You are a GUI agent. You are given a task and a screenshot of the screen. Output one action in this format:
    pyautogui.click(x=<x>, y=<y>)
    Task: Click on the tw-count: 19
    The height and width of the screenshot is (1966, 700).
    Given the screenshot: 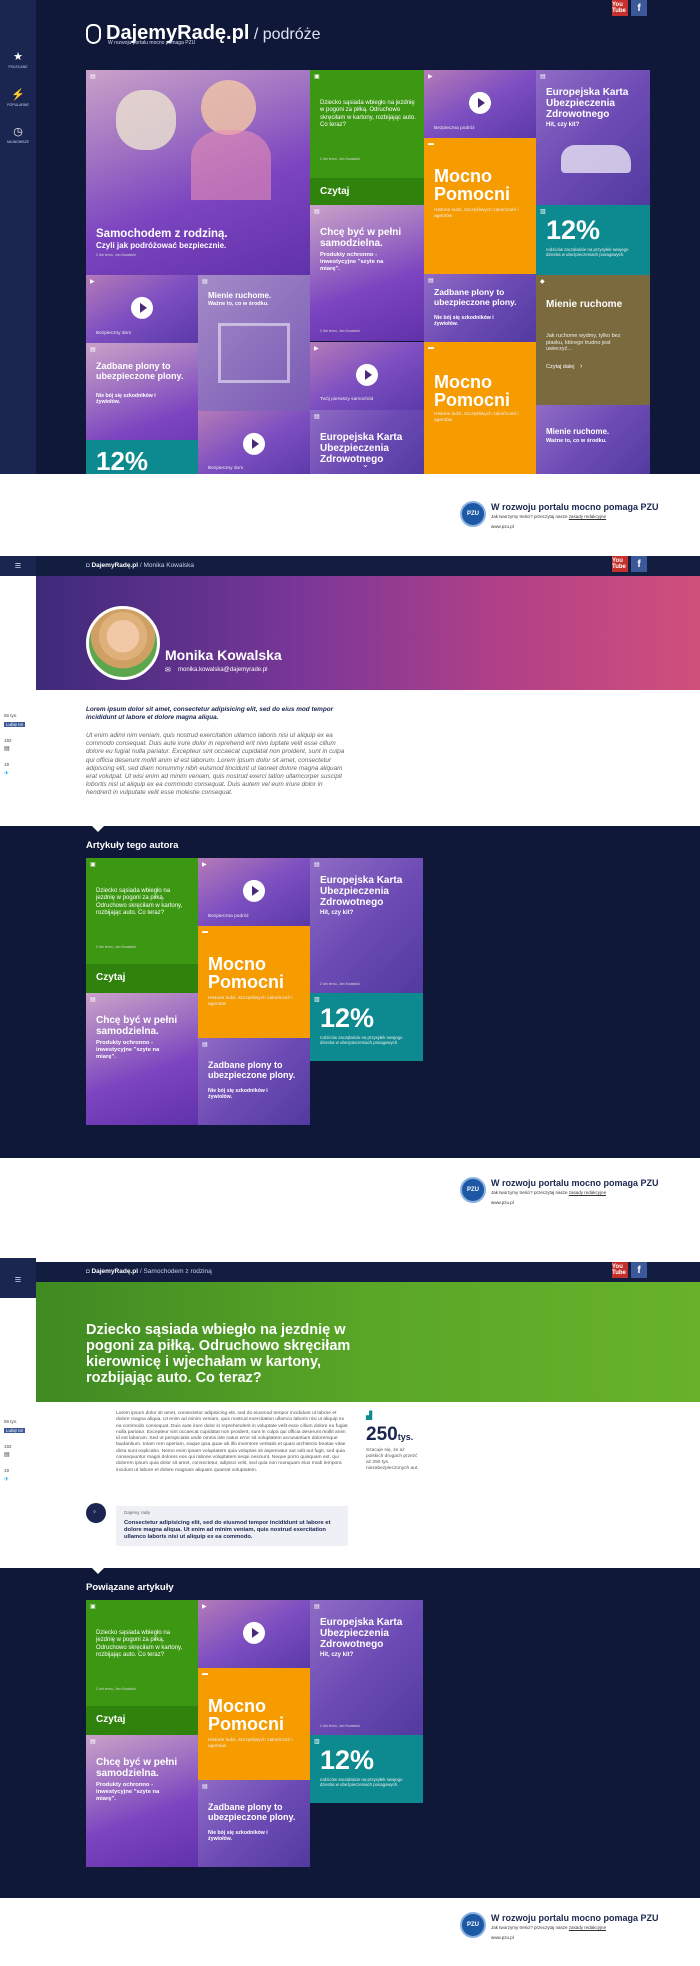 What is the action you would take?
    pyautogui.click(x=7, y=764)
    